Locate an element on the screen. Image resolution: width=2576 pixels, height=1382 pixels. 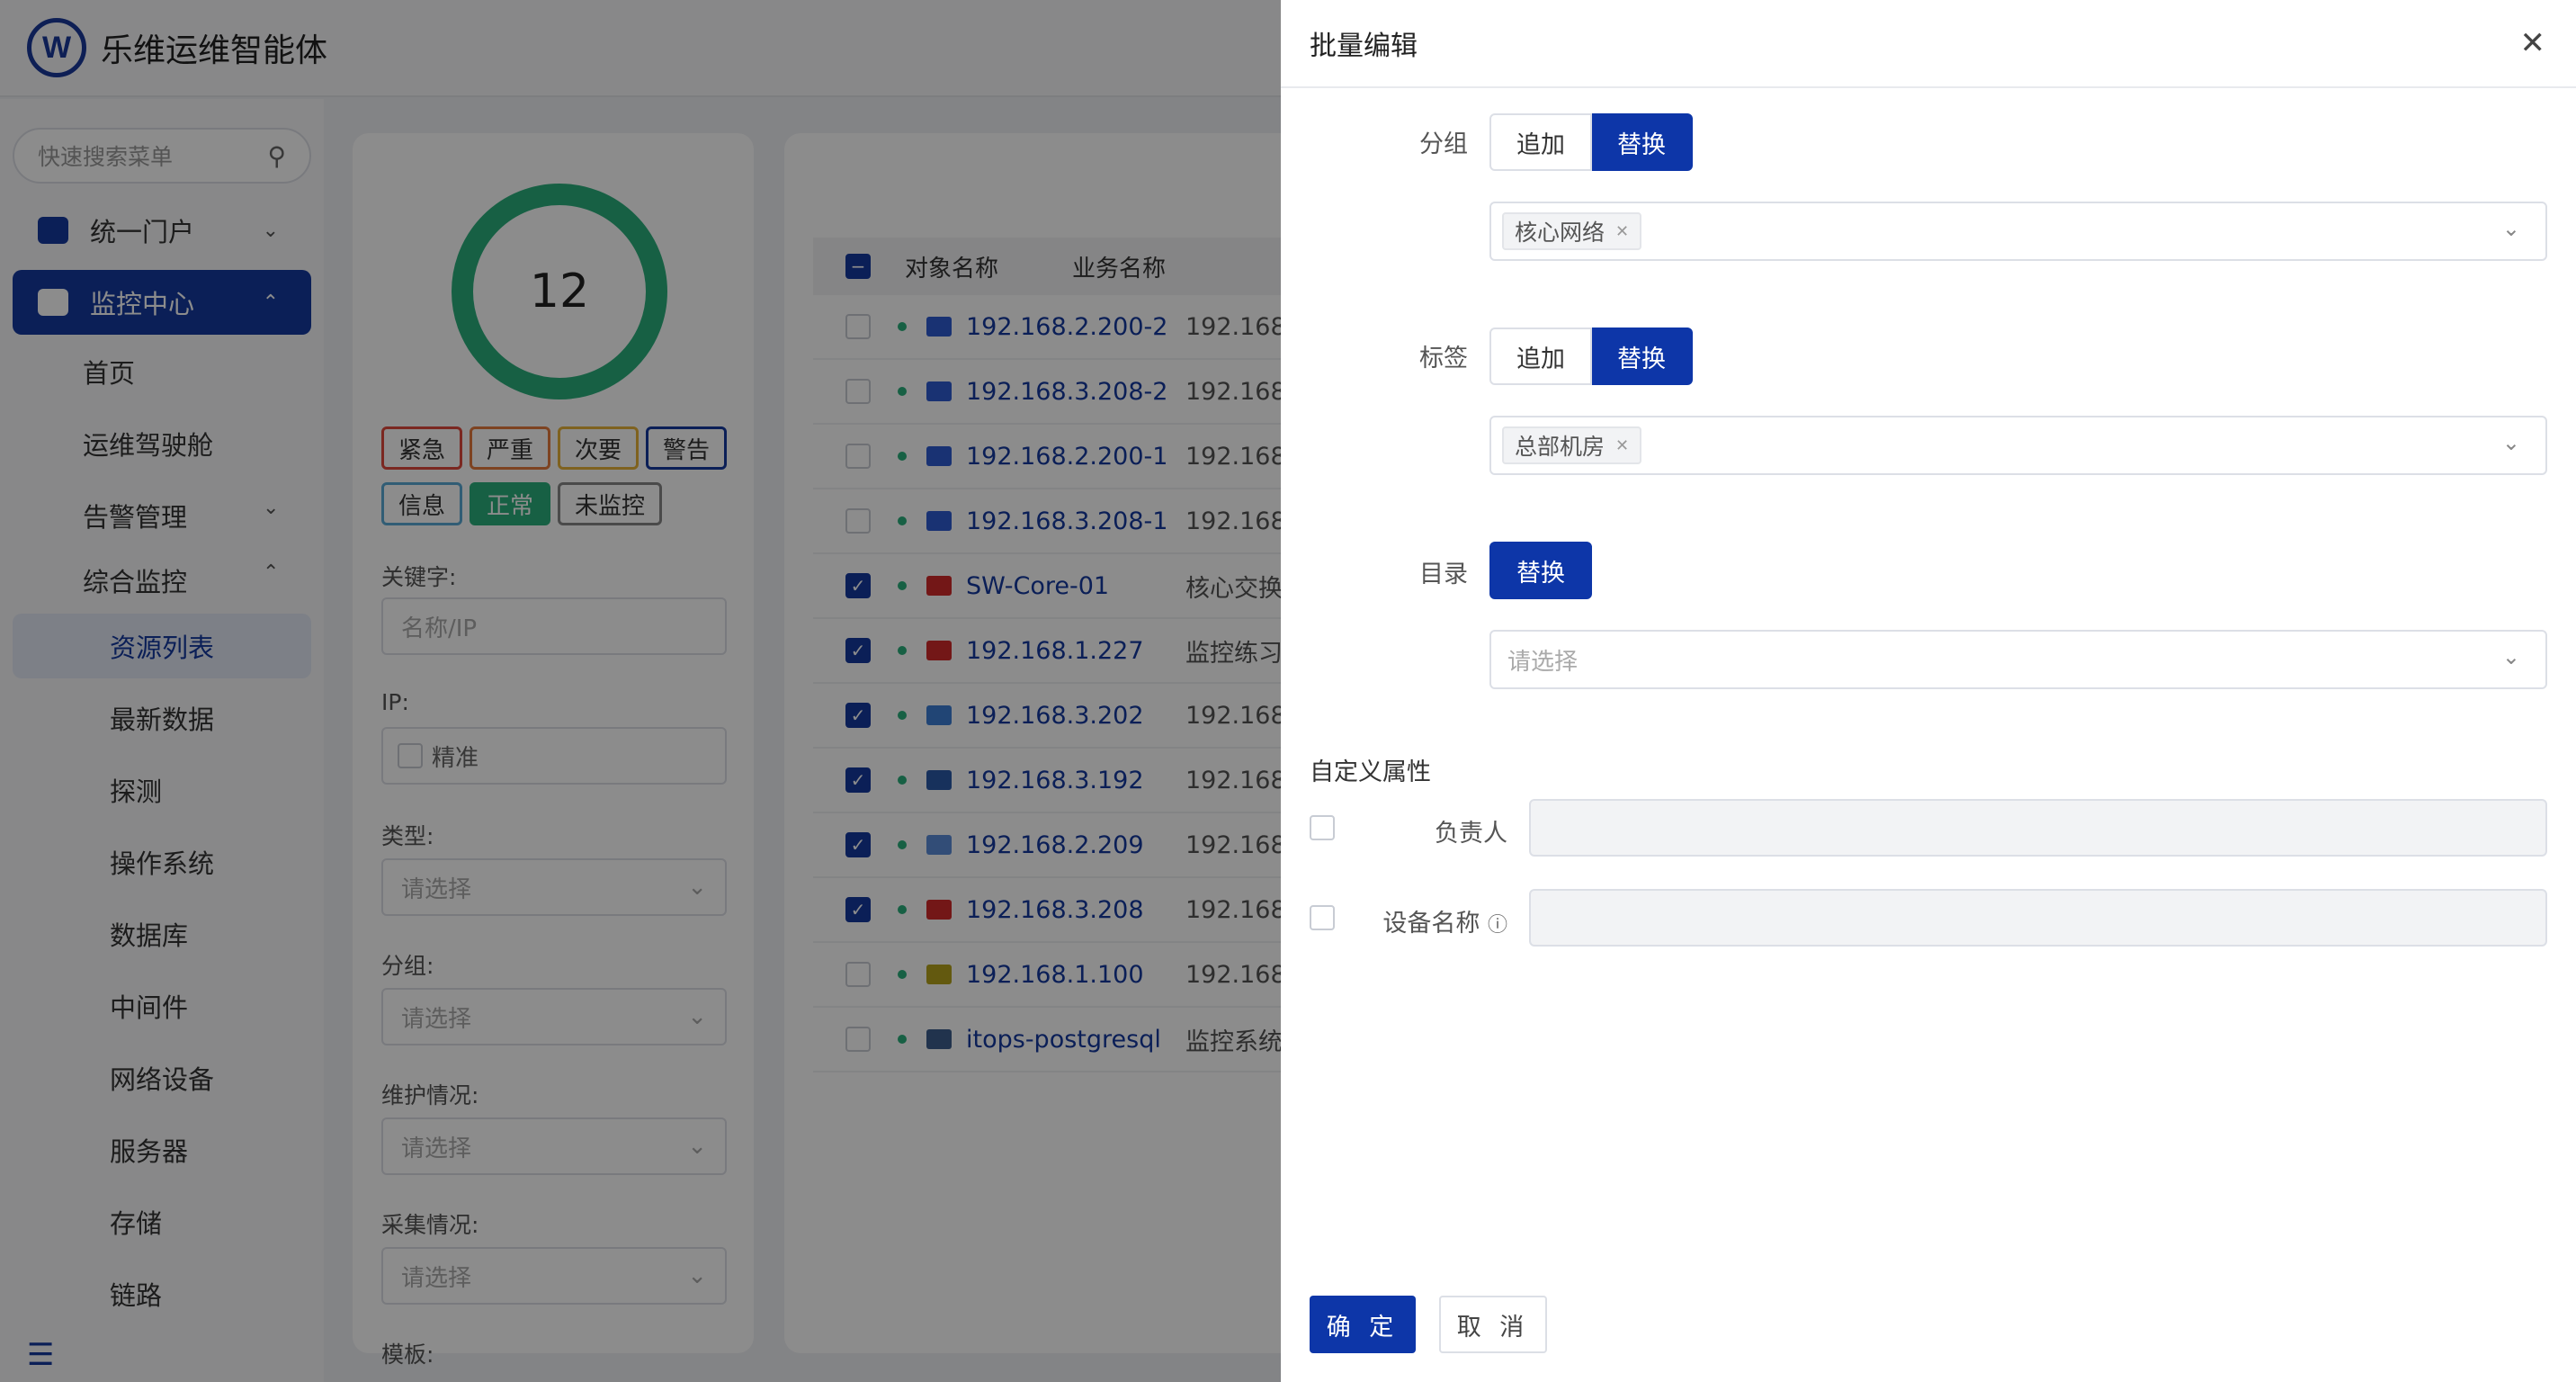
device-name-input is located at coordinates (2038, 918).